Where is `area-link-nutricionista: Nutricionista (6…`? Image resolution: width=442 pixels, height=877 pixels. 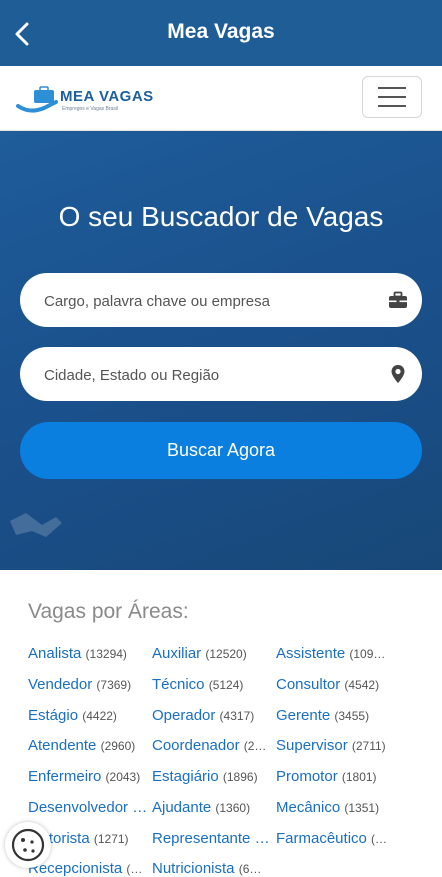 area-link-nutricionista: Nutricionista (6… is located at coordinates (214, 868).